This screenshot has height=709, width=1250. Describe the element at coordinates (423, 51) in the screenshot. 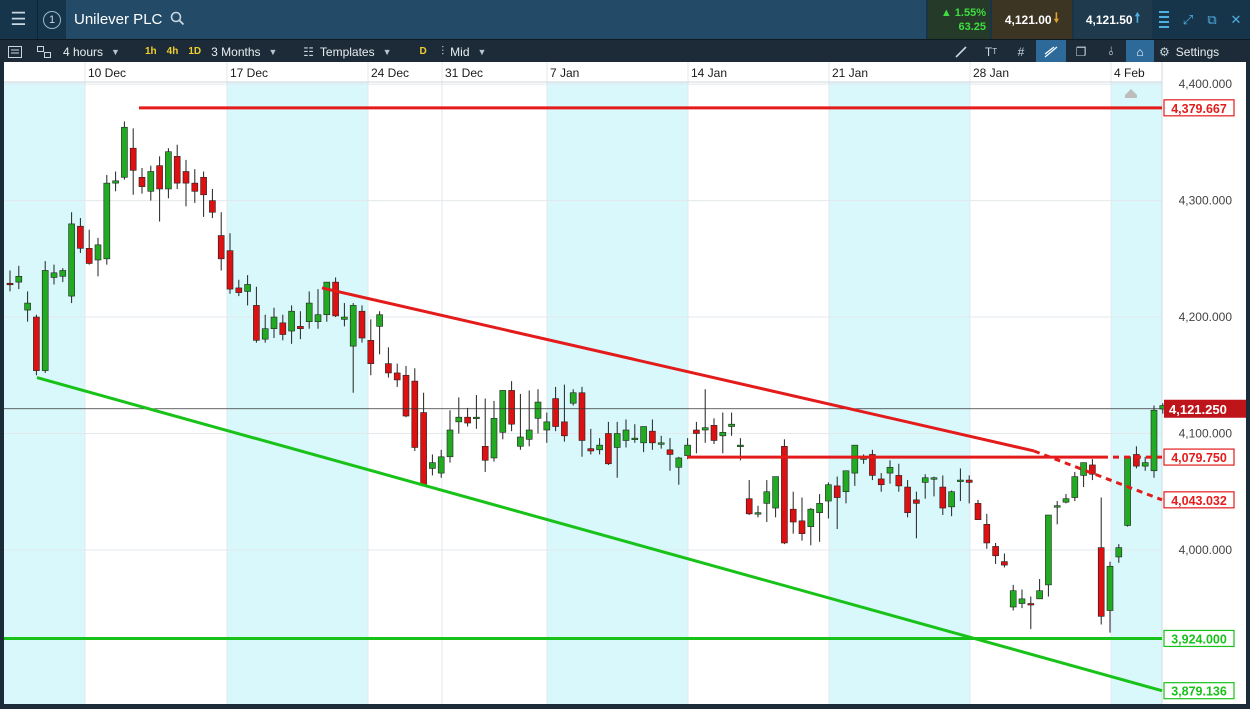

I see `d-button: D` at that location.